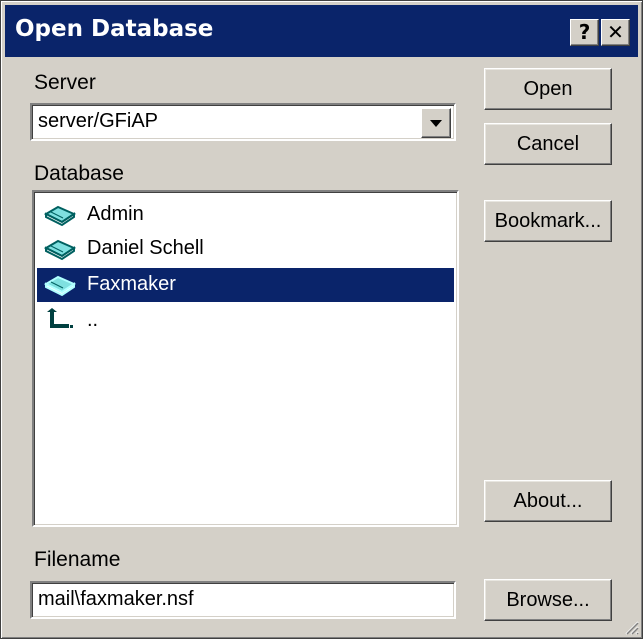 Image resolution: width=643 pixels, height=639 pixels. Describe the element at coordinates (321, 31) in the screenshot. I see `title-bar: Open Database ? ✕` at that location.